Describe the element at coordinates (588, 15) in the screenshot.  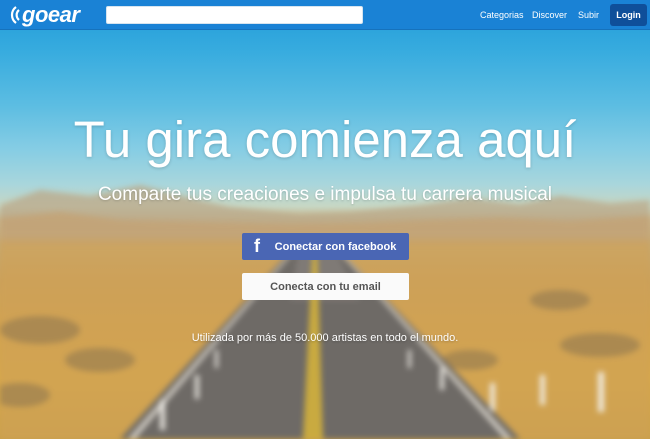
I see `nav-subir-link: Subir` at that location.